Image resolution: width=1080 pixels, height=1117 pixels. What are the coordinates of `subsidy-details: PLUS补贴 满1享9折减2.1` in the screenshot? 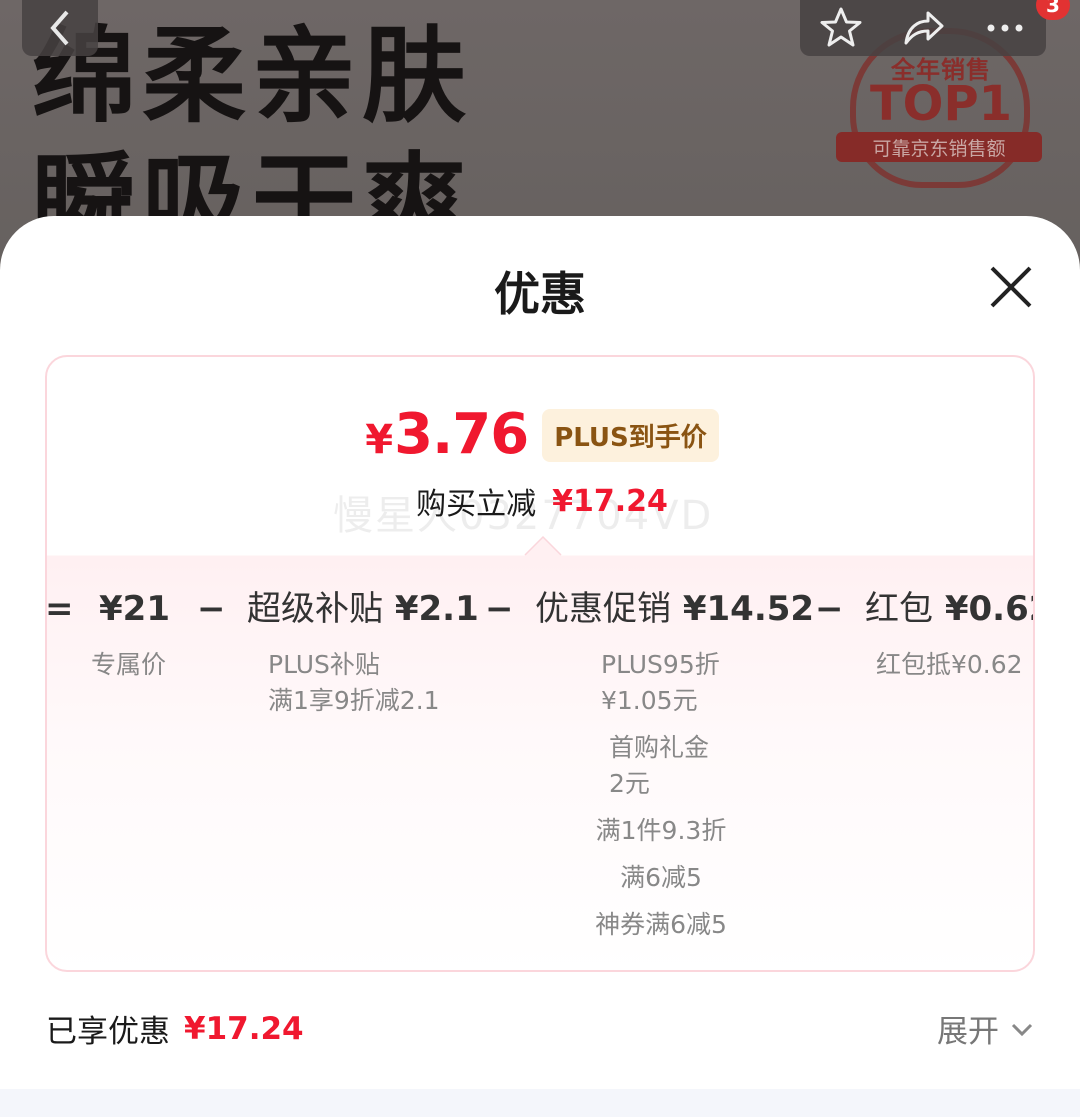 It's located at (354, 683).